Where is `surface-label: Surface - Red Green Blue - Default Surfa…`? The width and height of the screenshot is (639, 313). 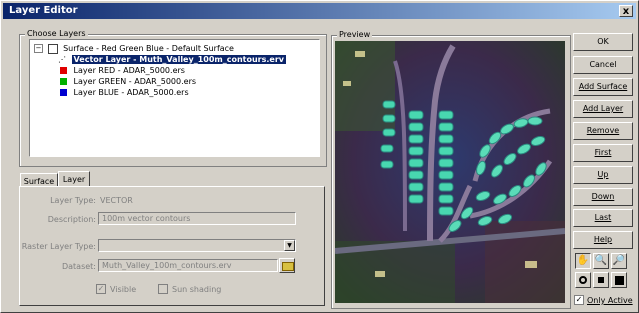 surface-label: Surface - Red Green Blue - Default Surfa… is located at coordinates (148, 48).